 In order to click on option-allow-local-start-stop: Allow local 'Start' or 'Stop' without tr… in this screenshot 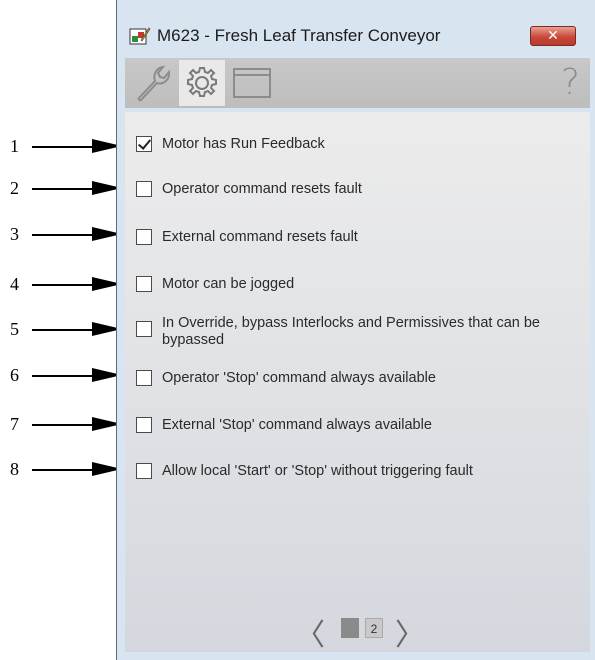, I will do `click(361, 471)`.